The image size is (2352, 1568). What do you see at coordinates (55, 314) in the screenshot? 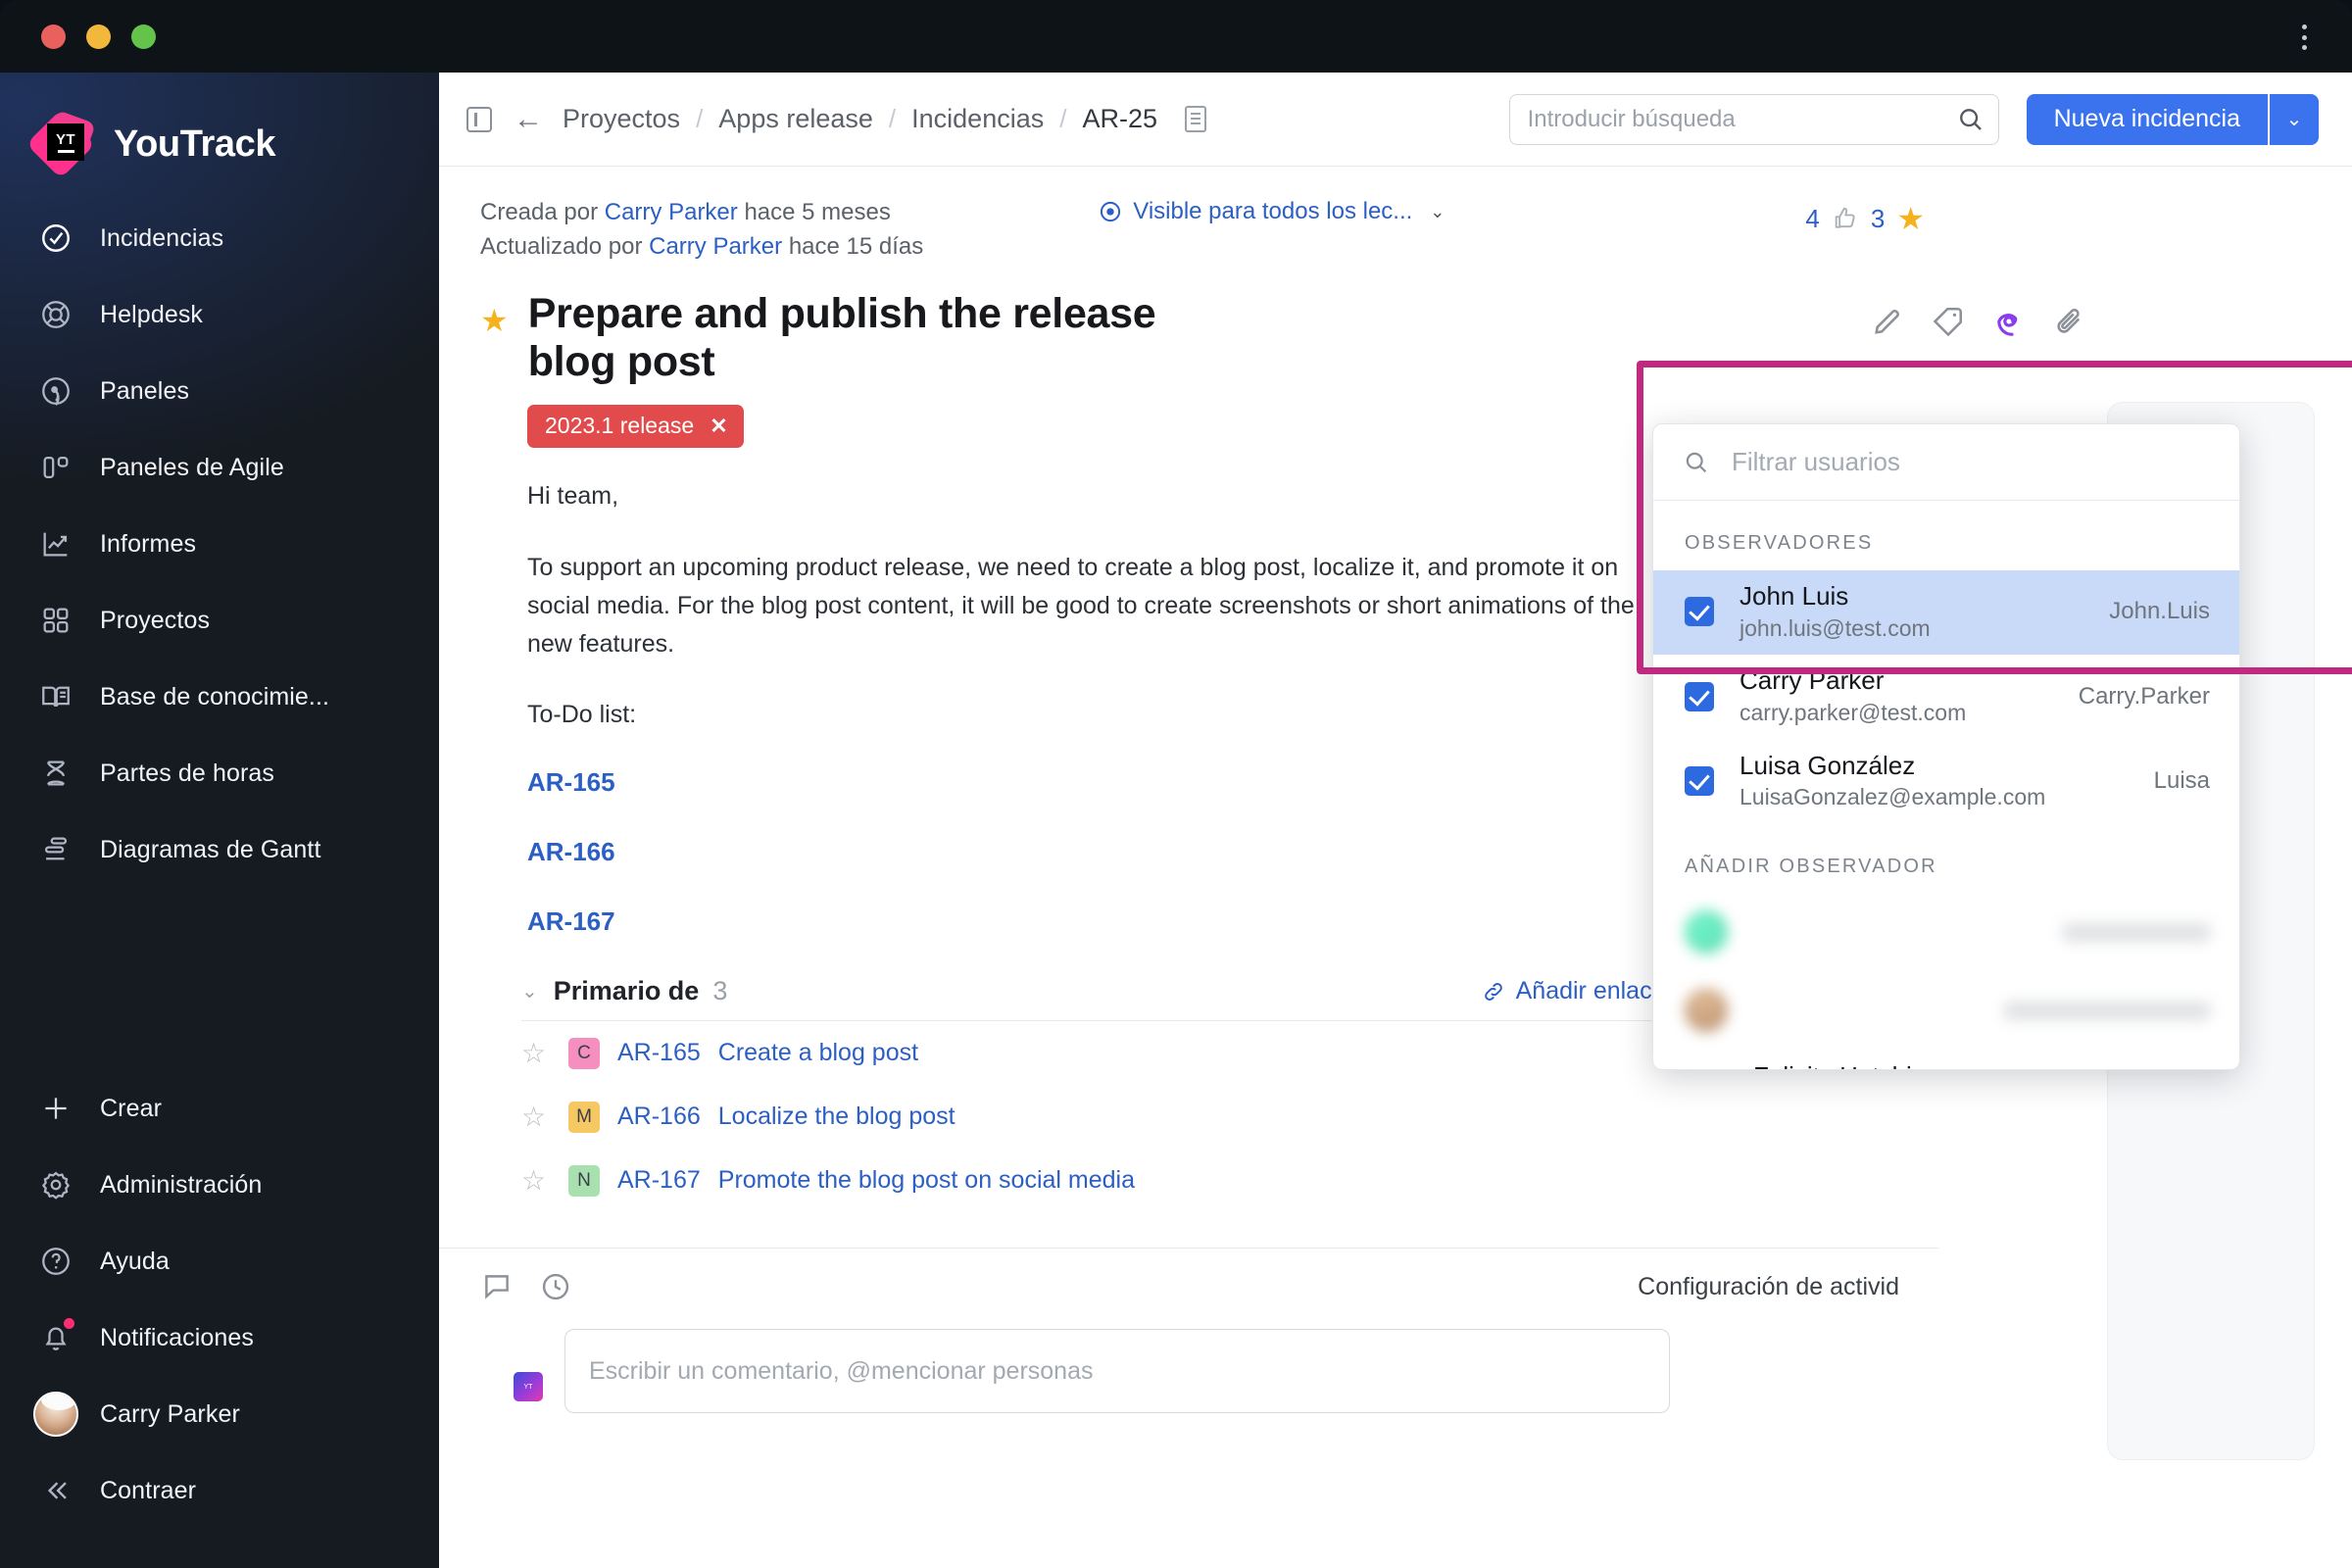
I see `lifebuoy-icon` at bounding box center [55, 314].